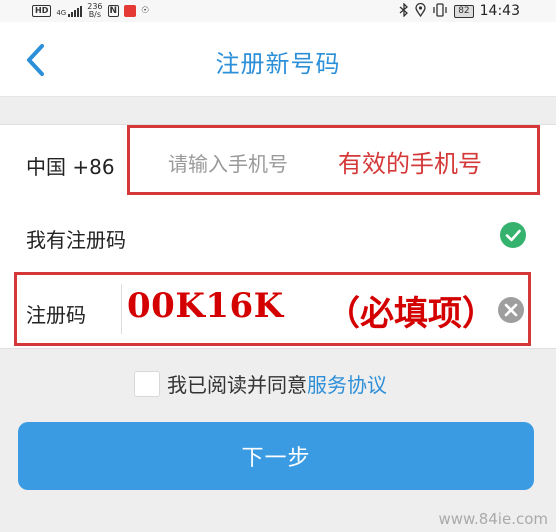 Image resolution: width=556 pixels, height=532 pixels. What do you see at coordinates (276, 456) in the screenshot?
I see `next-step-button: 下一步` at bounding box center [276, 456].